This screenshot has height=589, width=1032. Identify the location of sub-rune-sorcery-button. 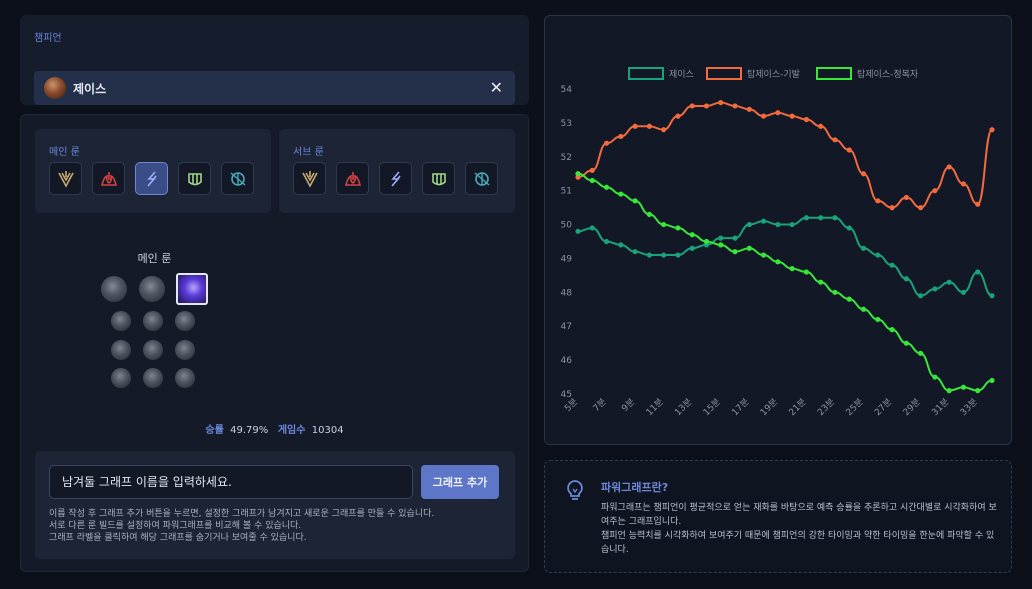
(395, 178).